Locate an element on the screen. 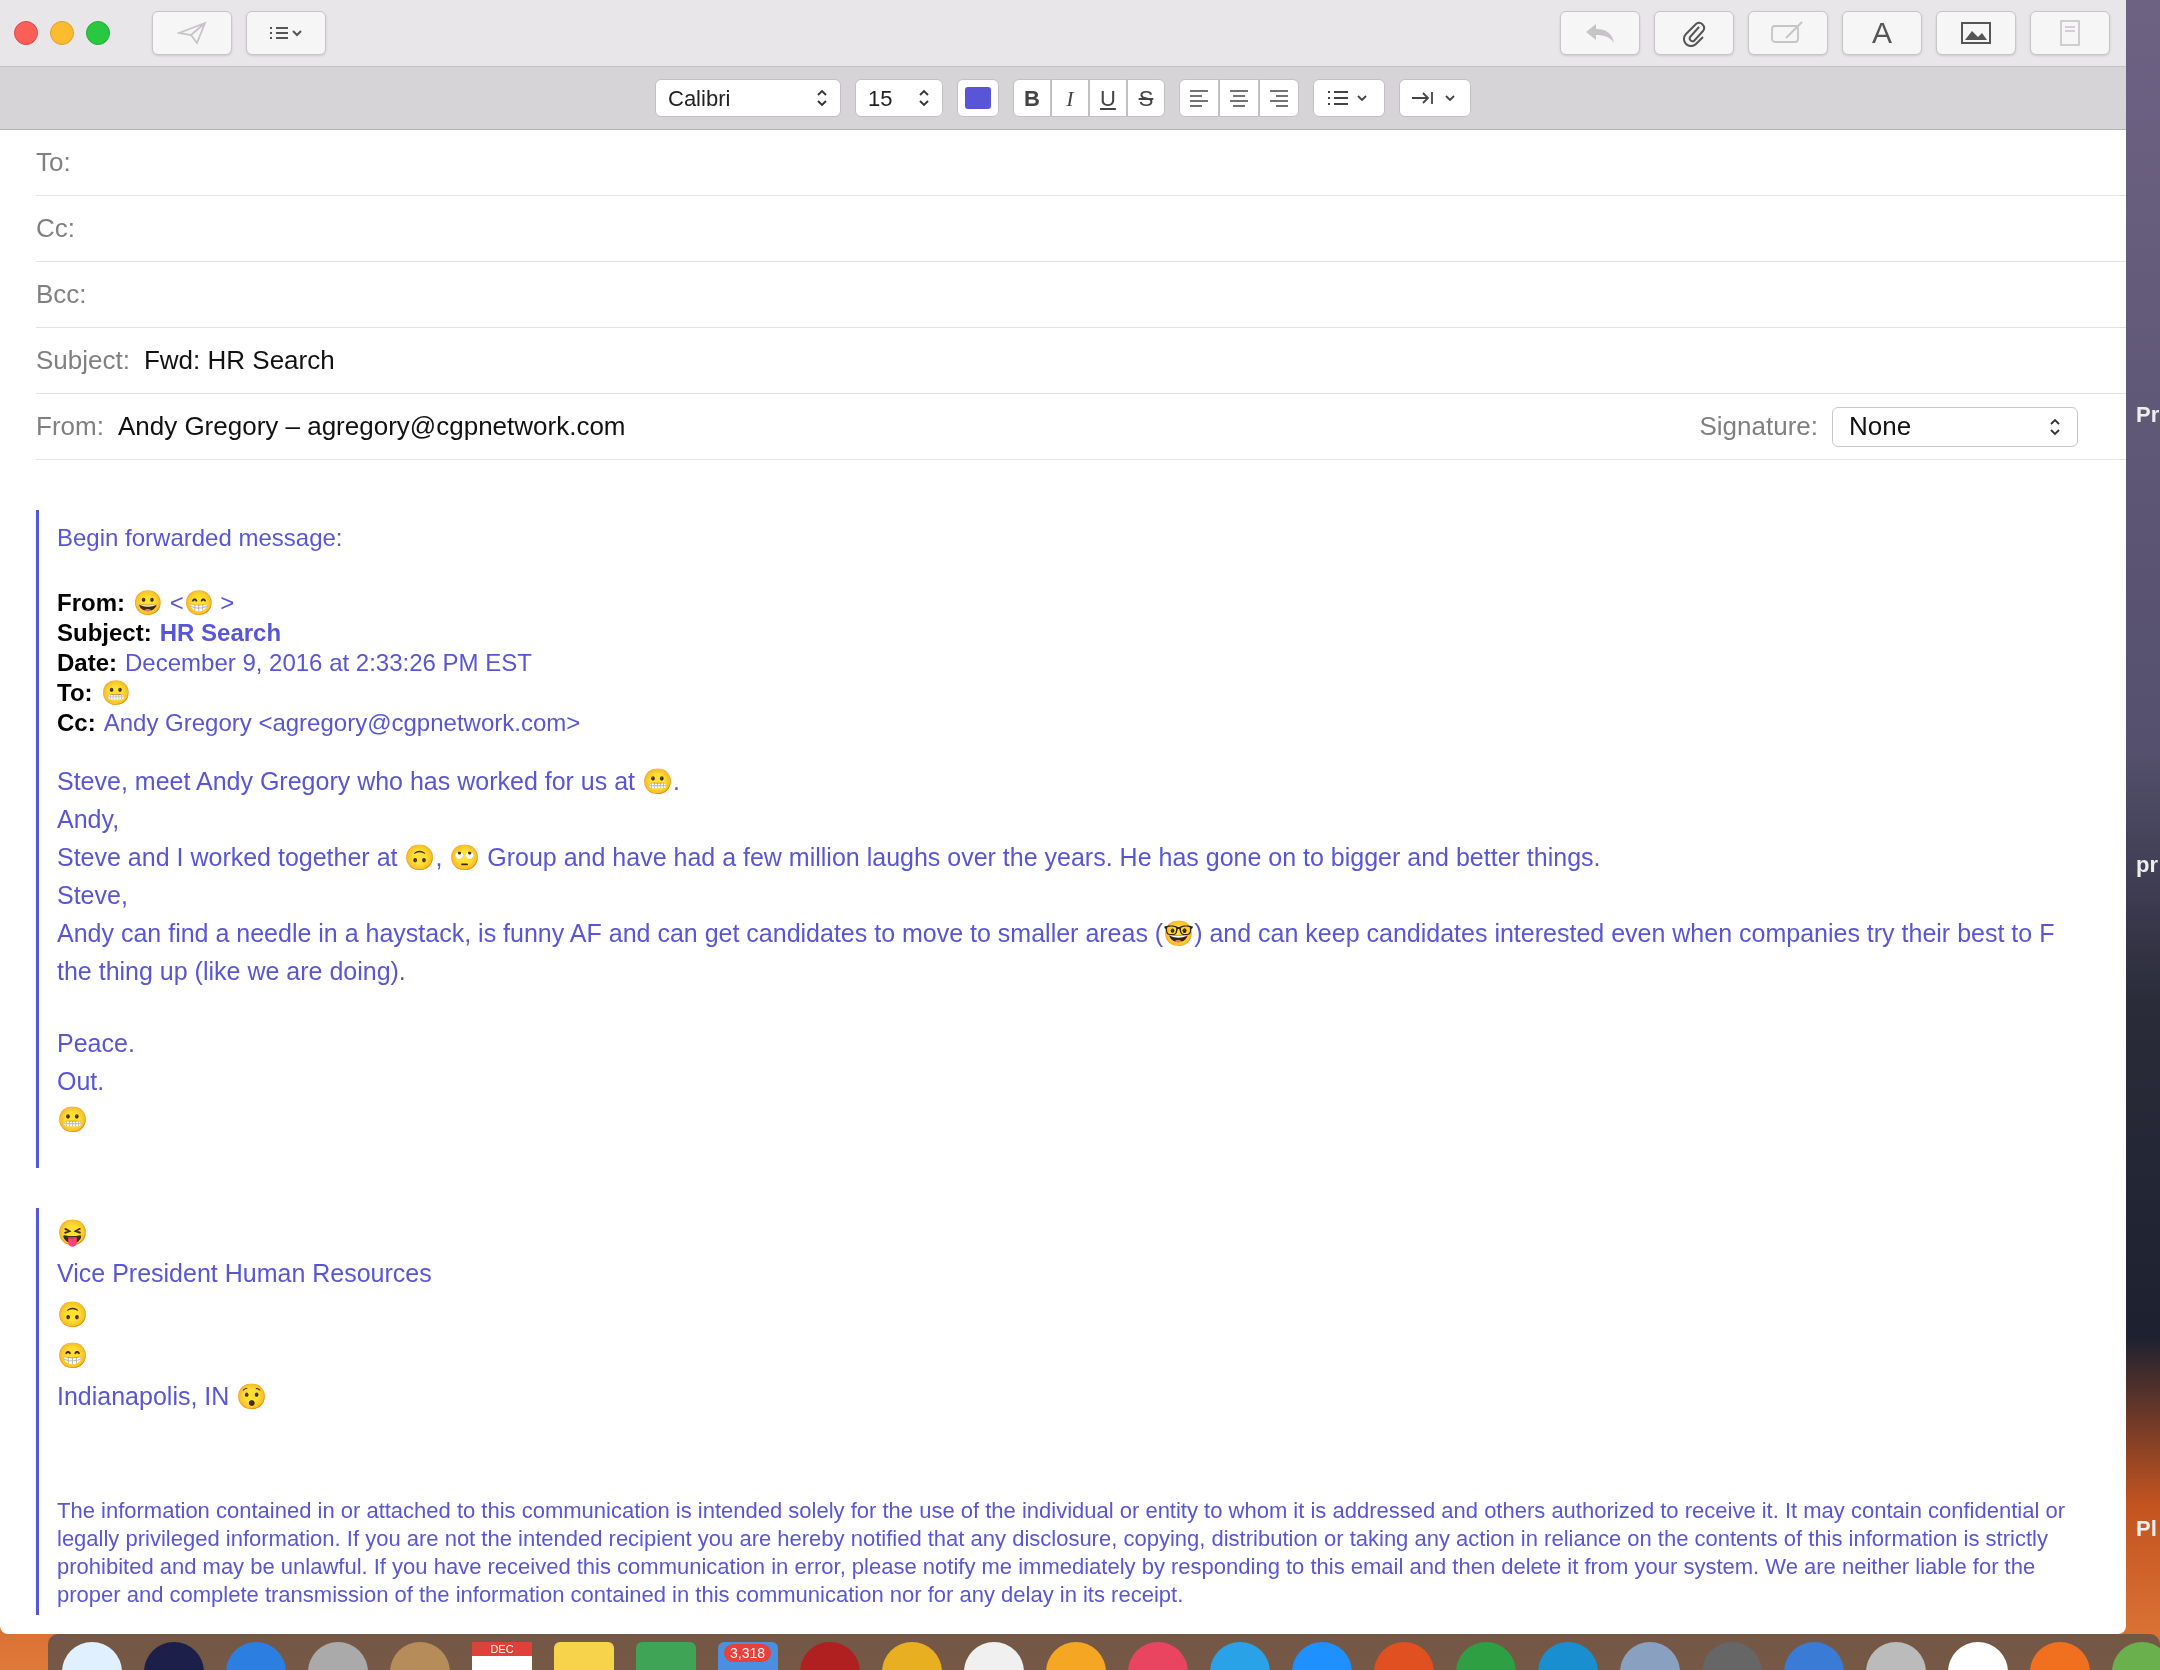 This screenshot has width=2160, height=1670. attach-button is located at coordinates (1694, 33).